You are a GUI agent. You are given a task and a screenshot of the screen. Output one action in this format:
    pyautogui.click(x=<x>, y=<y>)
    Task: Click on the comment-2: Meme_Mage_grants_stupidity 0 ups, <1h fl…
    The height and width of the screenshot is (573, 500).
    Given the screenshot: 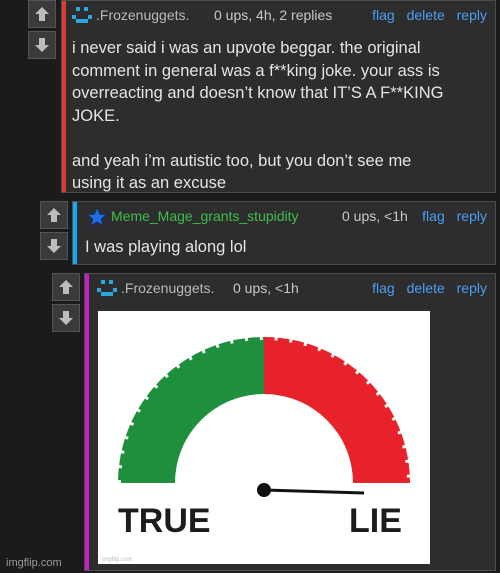 What is the action you would take?
    pyautogui.click(x=268, y=233)
    